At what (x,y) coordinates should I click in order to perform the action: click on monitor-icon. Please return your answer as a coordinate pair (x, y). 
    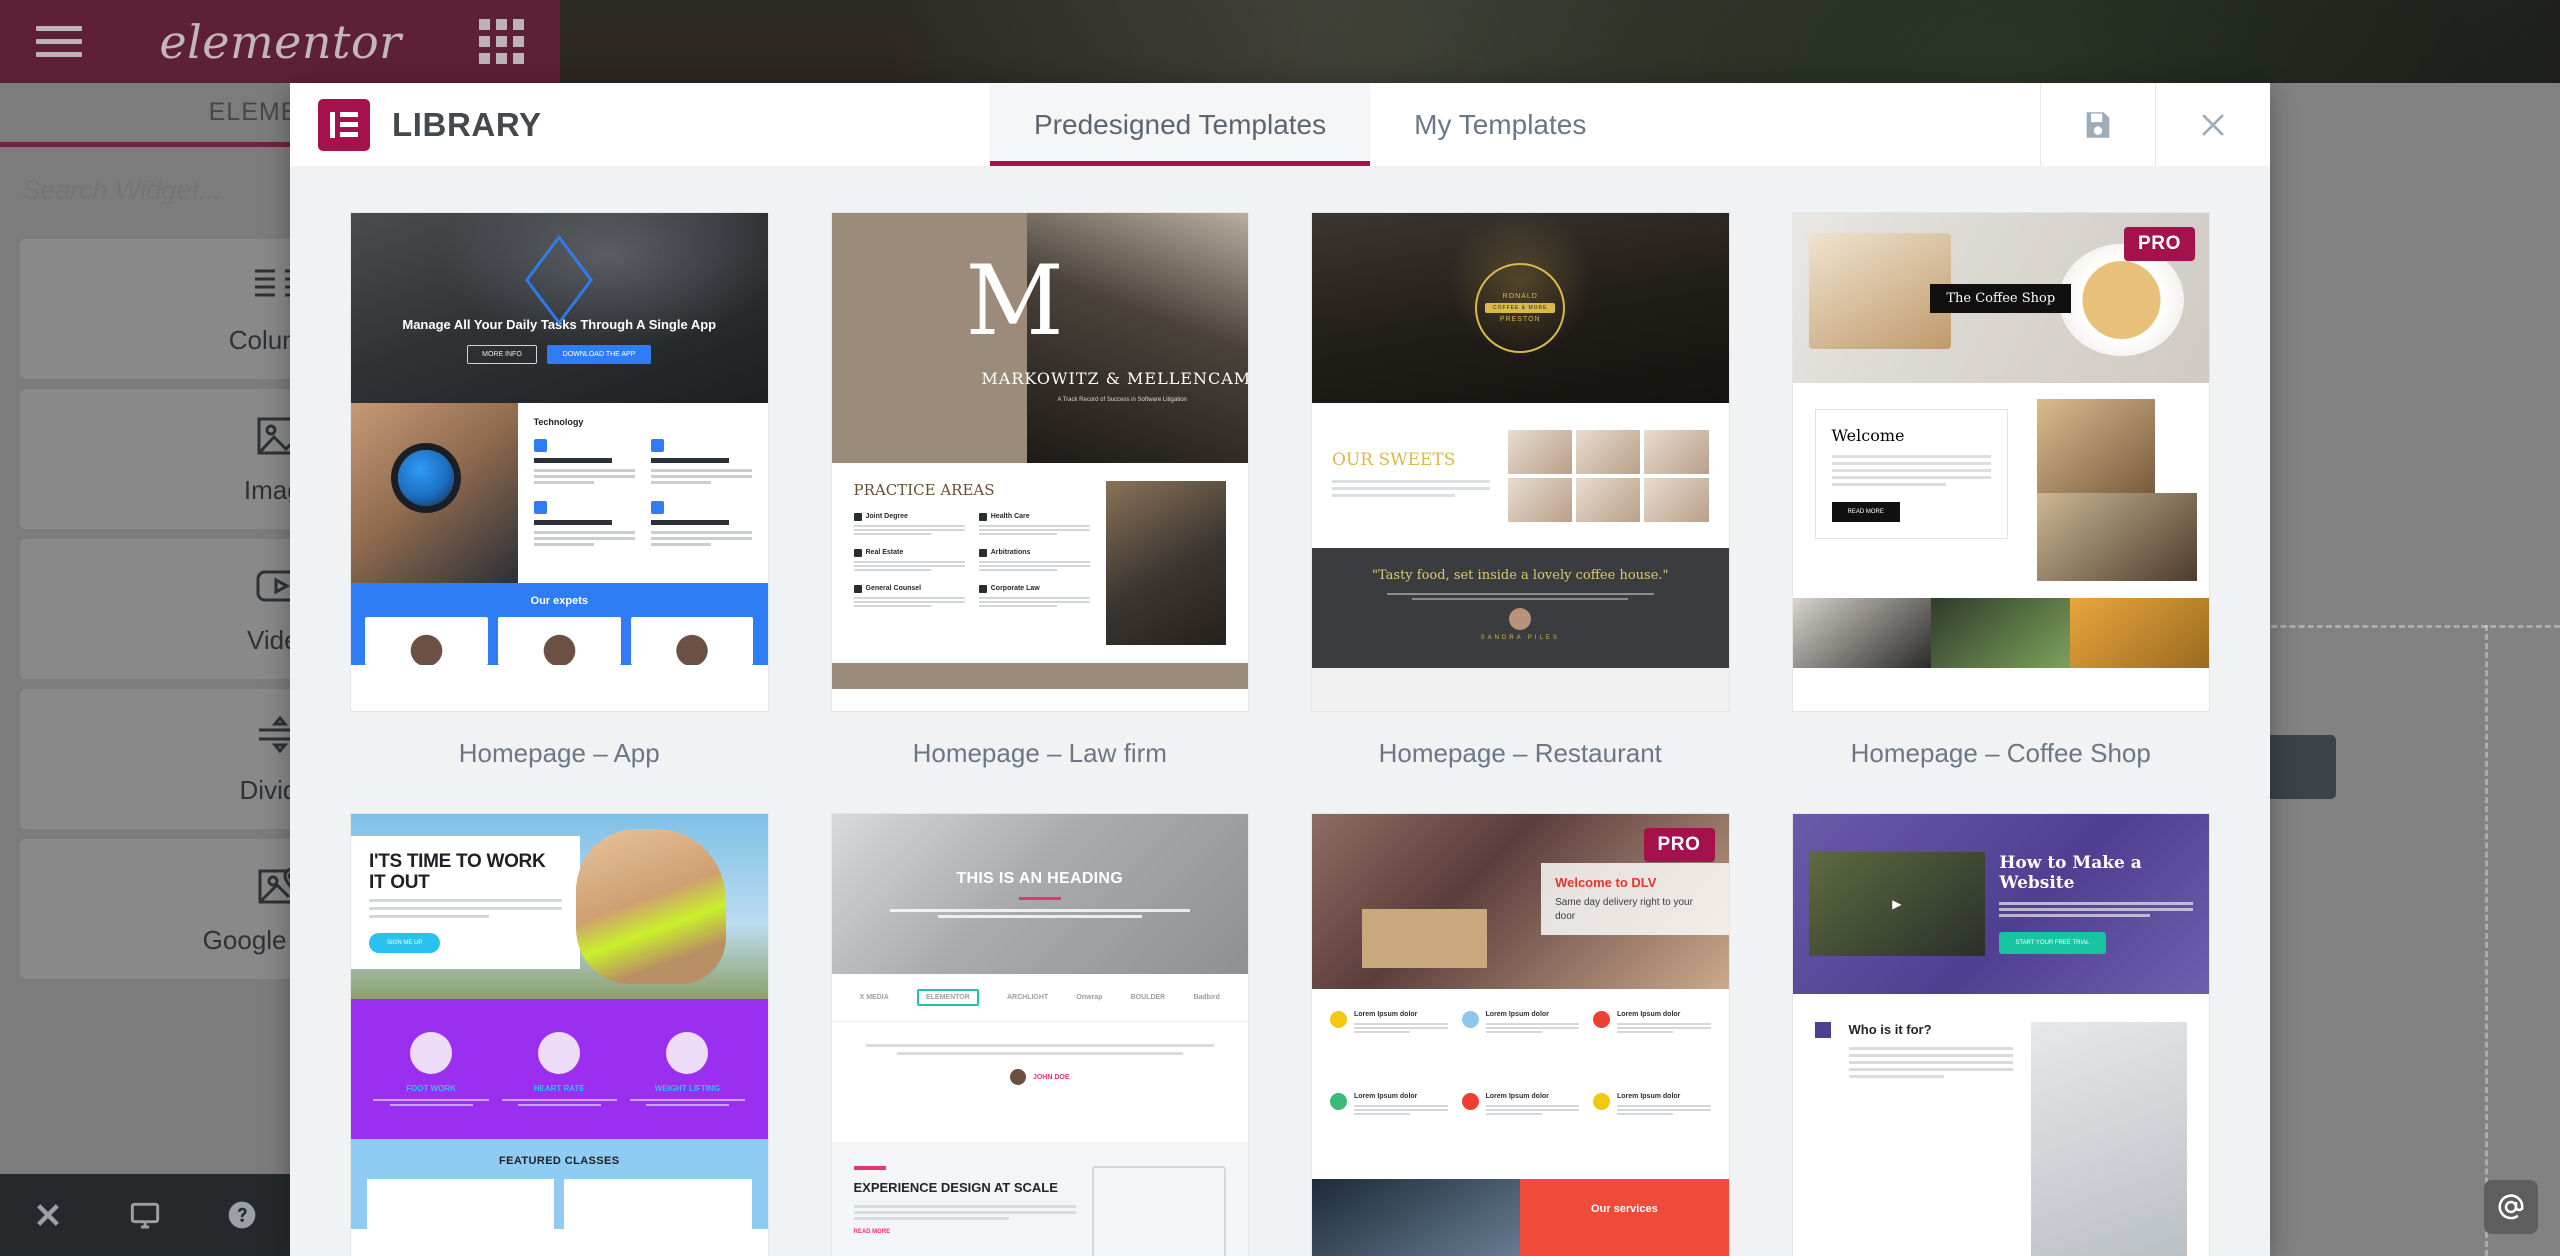
    Looking at the image, I should click on (145, 1215).